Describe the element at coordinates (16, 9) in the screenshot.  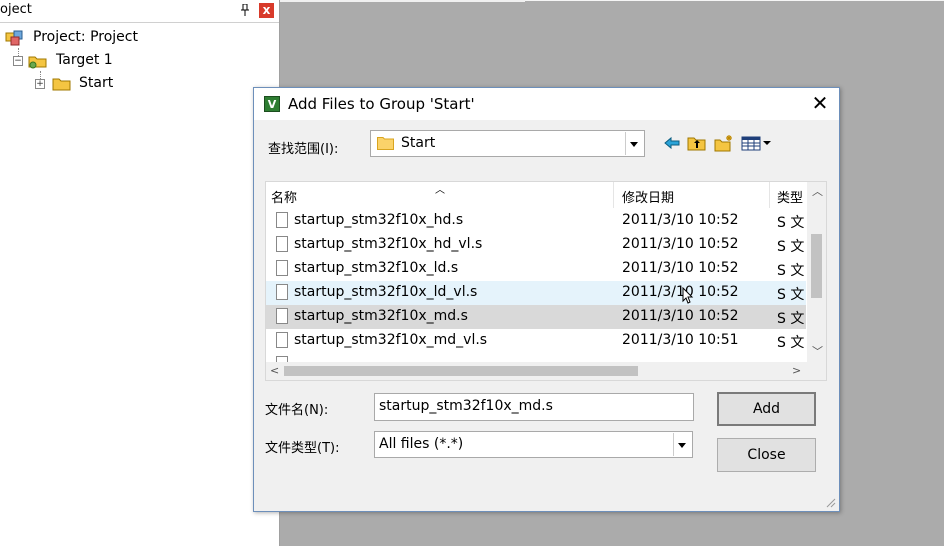
I see `project-pane-title: oject` at that location.